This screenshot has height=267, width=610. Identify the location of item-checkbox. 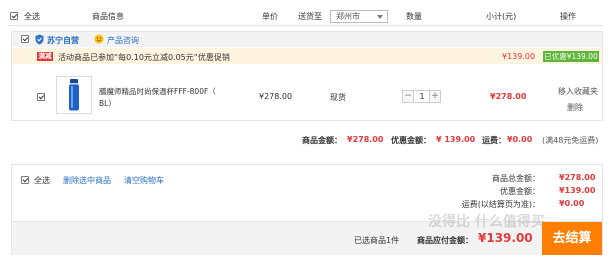
(41, 97).